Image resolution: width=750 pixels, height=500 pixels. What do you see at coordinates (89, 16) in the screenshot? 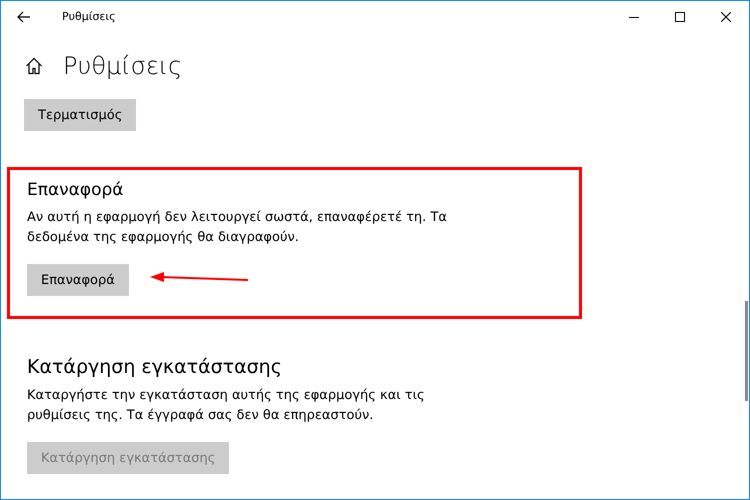
I see `window-title: Ρυθμίσεις` at bounding box center [89, 16].